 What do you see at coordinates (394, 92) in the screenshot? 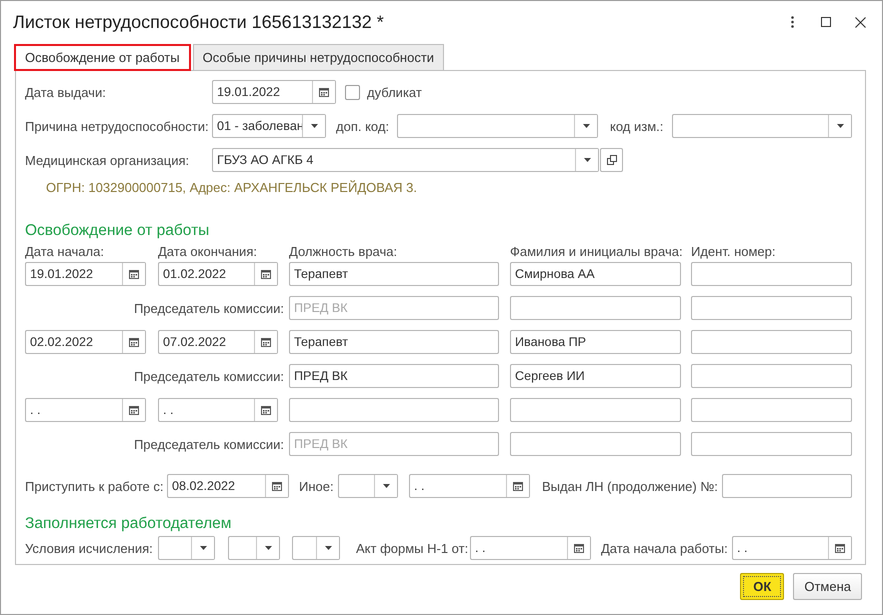
I see `field-label: дубликат` at bounding box center [394, 92].